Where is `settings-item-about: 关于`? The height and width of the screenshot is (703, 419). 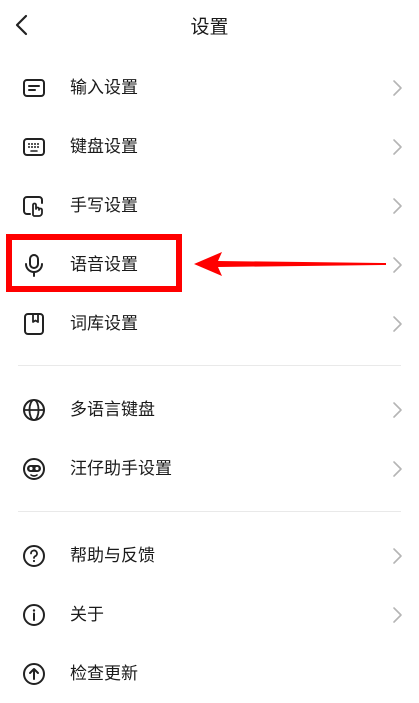 settings-item-about: 关于 is located at coordinates (209, 615).